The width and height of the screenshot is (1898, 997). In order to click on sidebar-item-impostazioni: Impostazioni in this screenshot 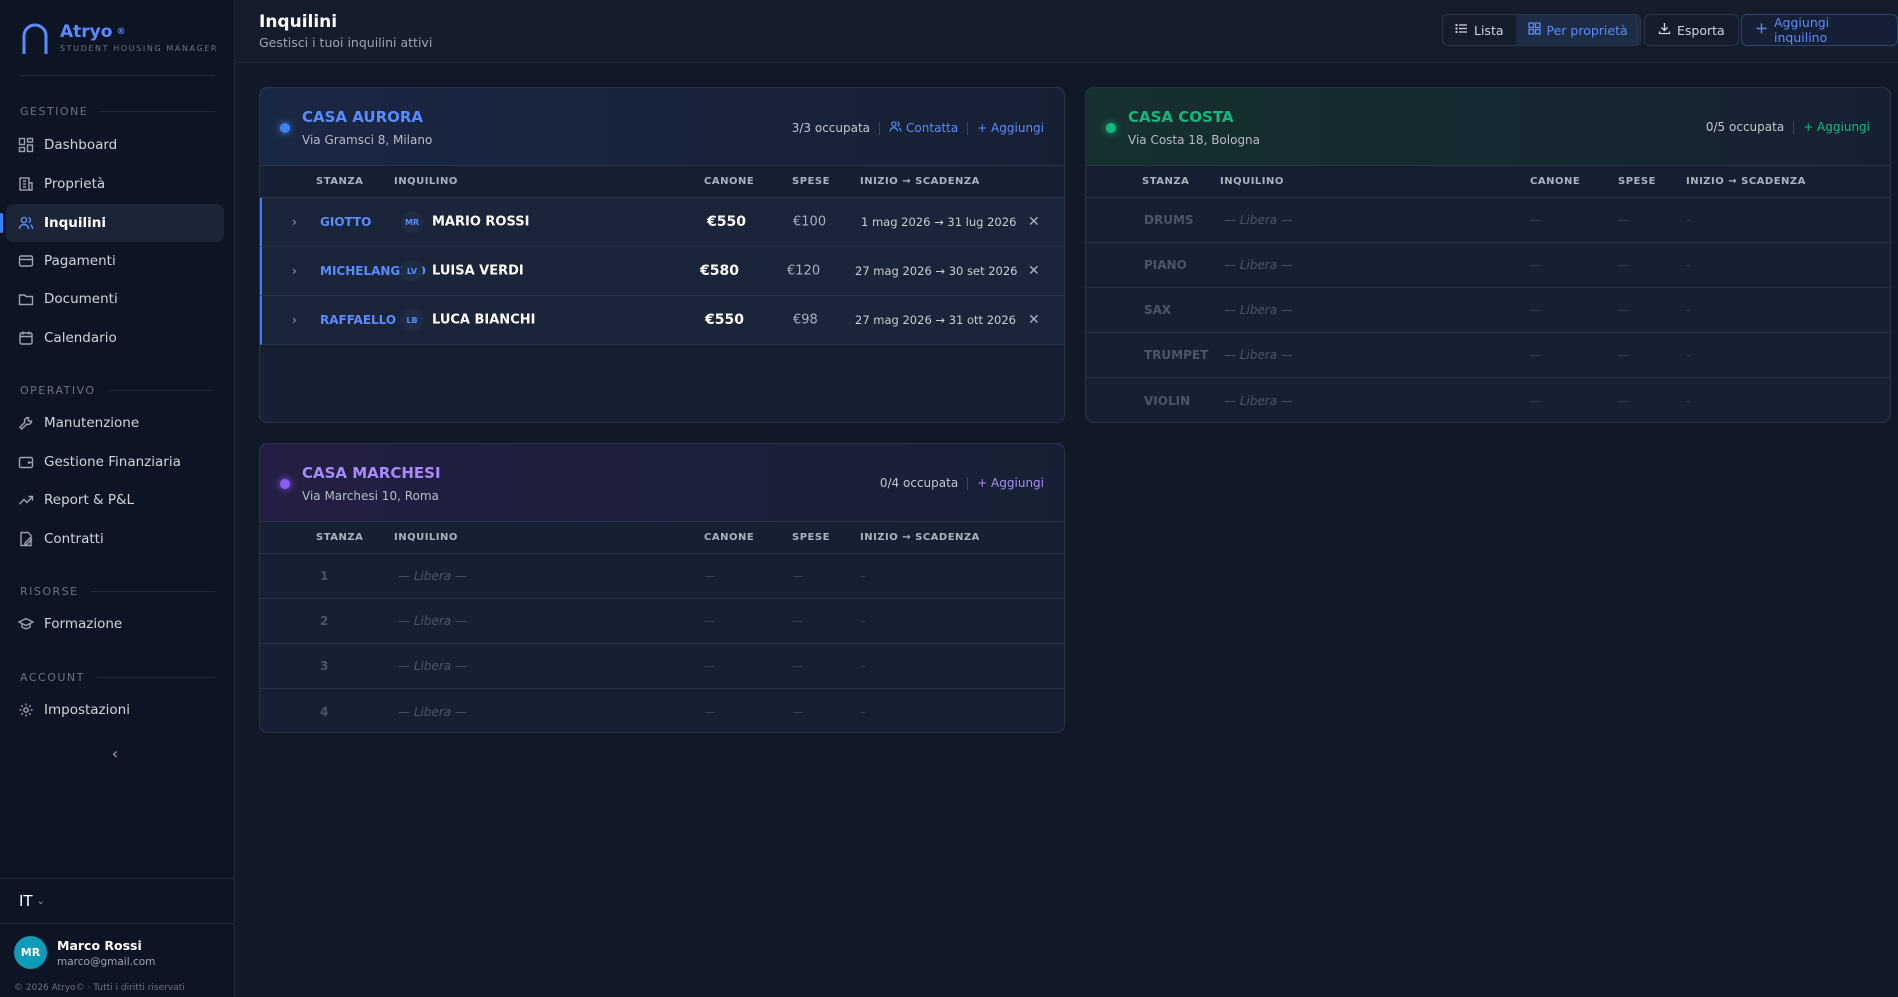, I will do `click(115, 710)`.